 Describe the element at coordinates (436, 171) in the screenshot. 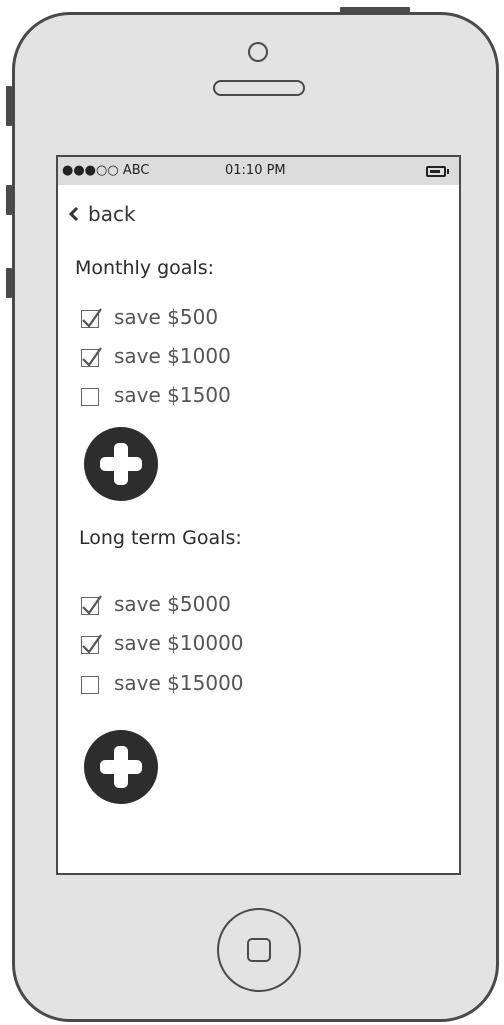

I see `battery-icon` at that location.